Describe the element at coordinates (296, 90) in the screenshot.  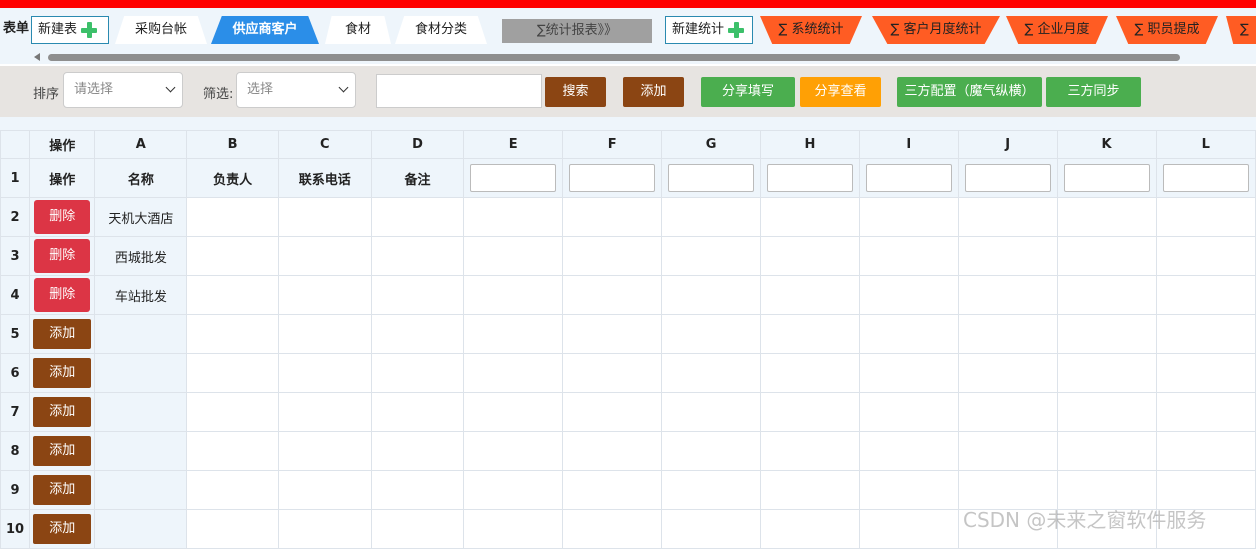
I see `filter-select: 选择` at that location.